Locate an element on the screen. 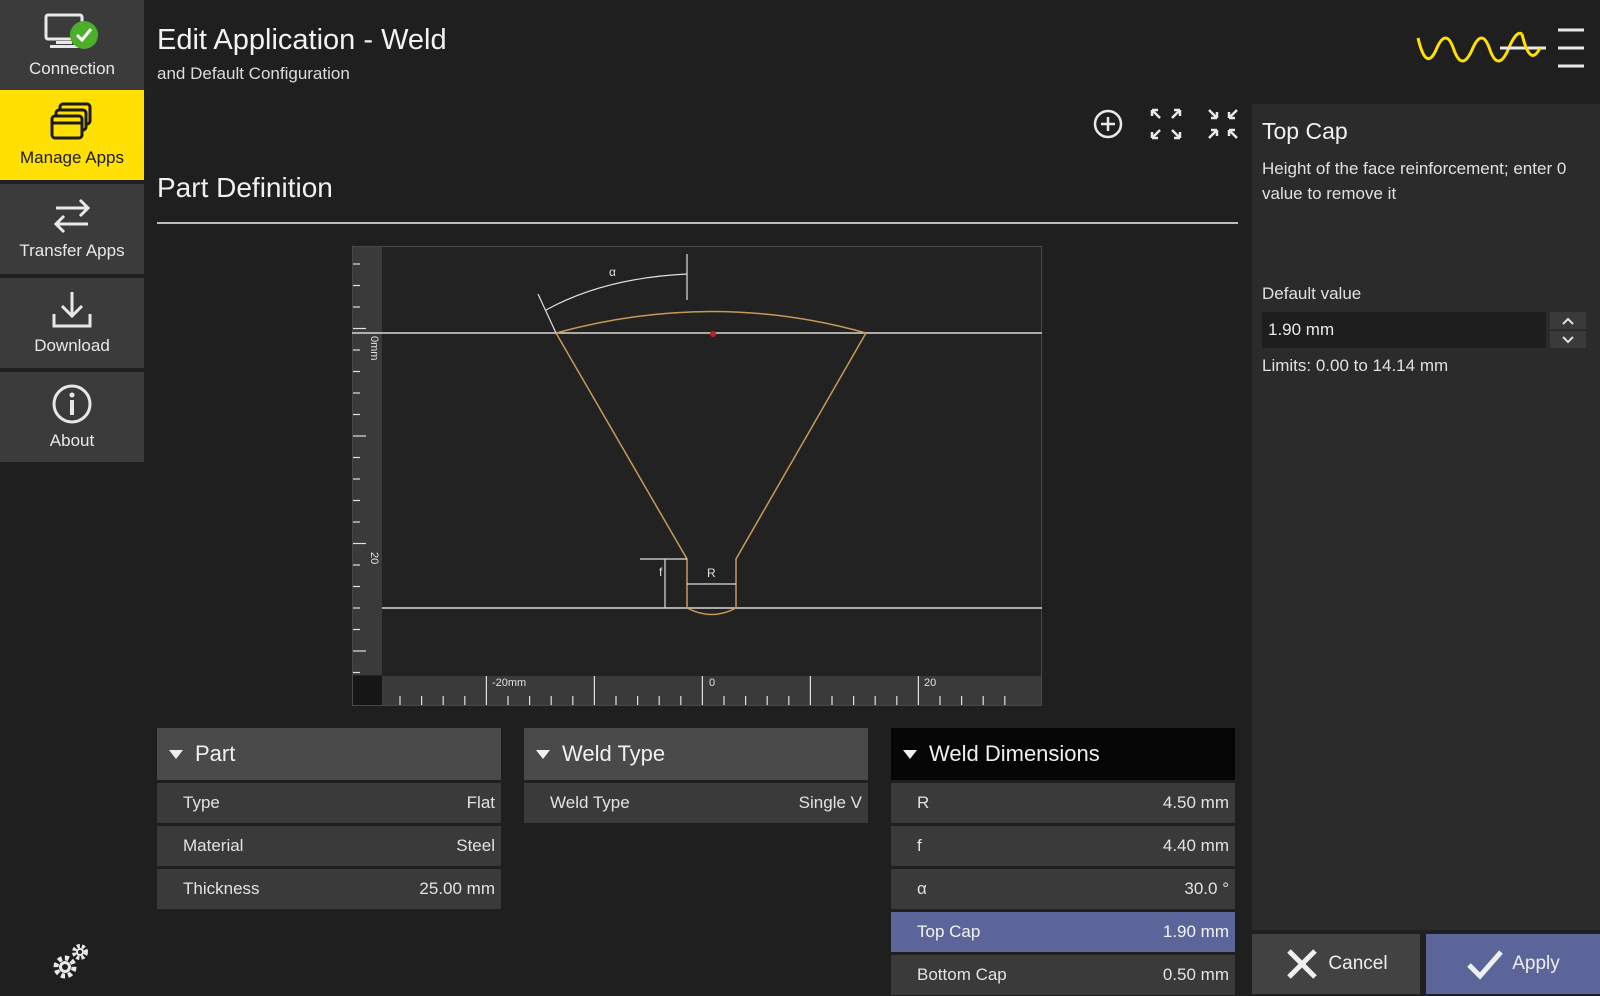 The image size is (1600, 996). row-label: Top Cap is located at coordinates (949, 931).